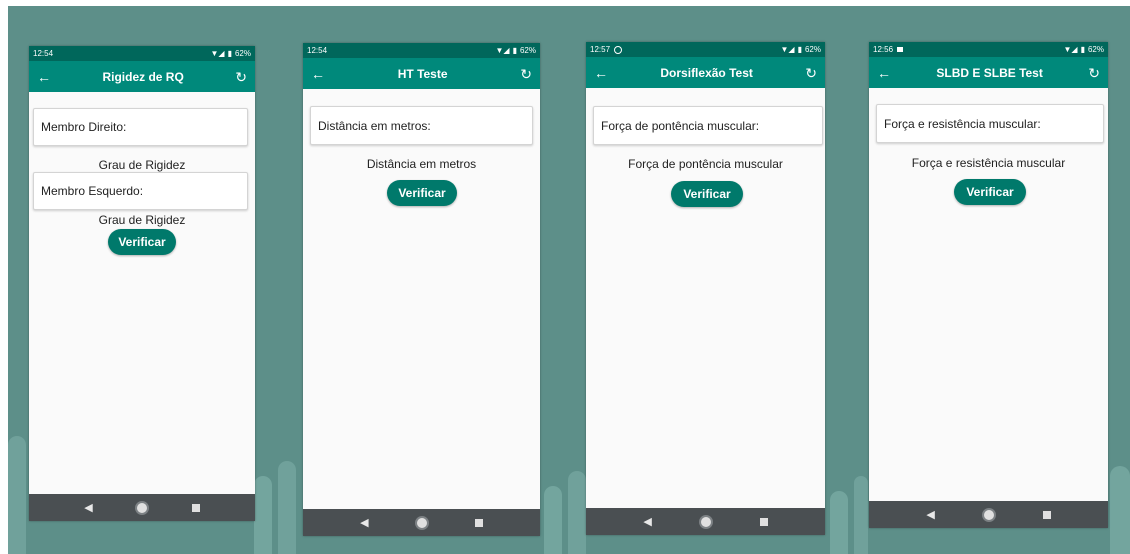 The width and height of the screenshot is (1130, 554). I want to click on status-time: 12:56, so click(883, 49).